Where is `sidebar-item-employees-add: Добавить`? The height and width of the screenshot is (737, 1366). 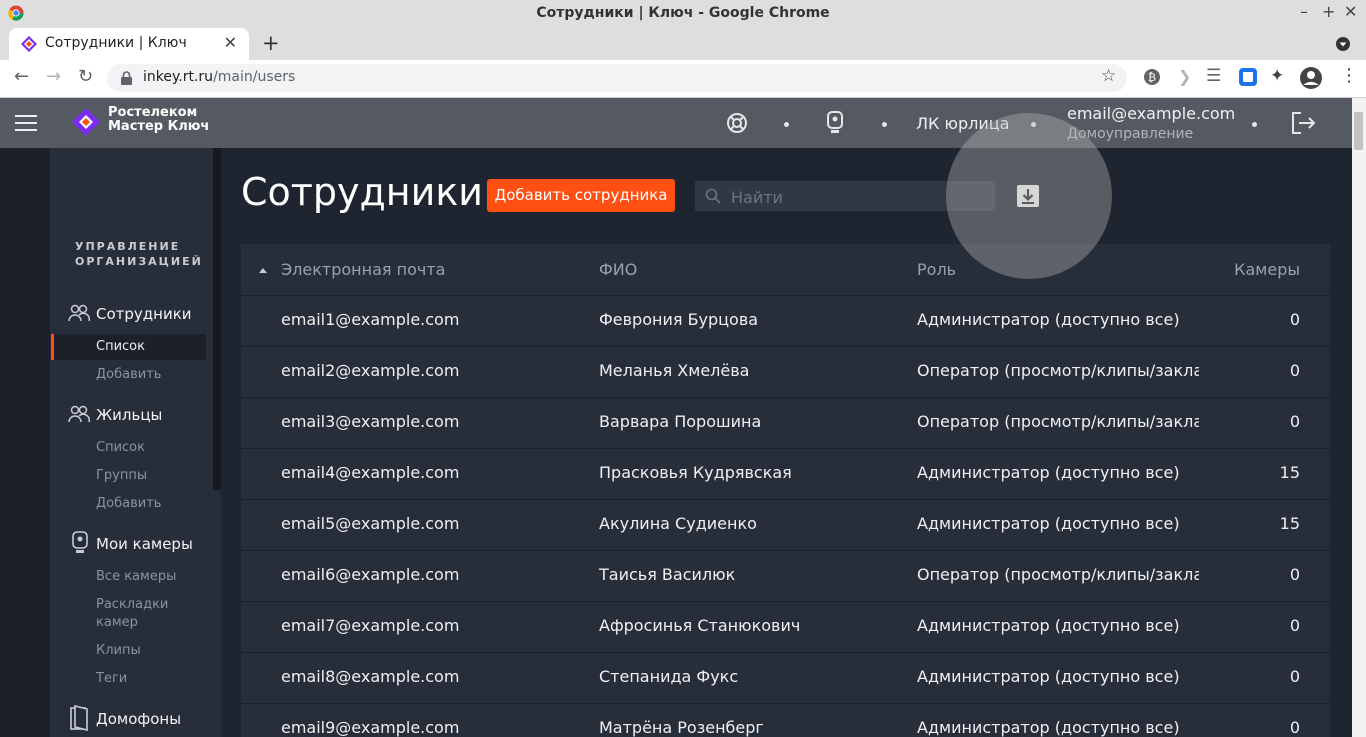 sidebar-item-employees-add: Добавить is located at coordinates (128, 375).